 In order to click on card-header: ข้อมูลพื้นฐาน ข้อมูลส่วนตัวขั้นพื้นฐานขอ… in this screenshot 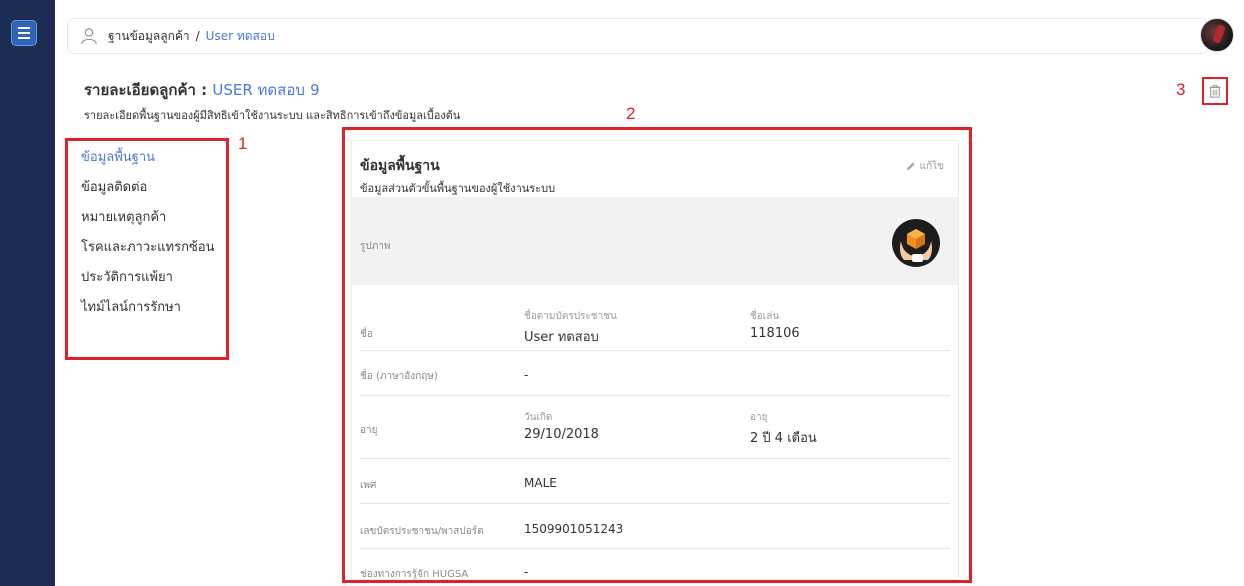, I will do `click(655, 169)`.